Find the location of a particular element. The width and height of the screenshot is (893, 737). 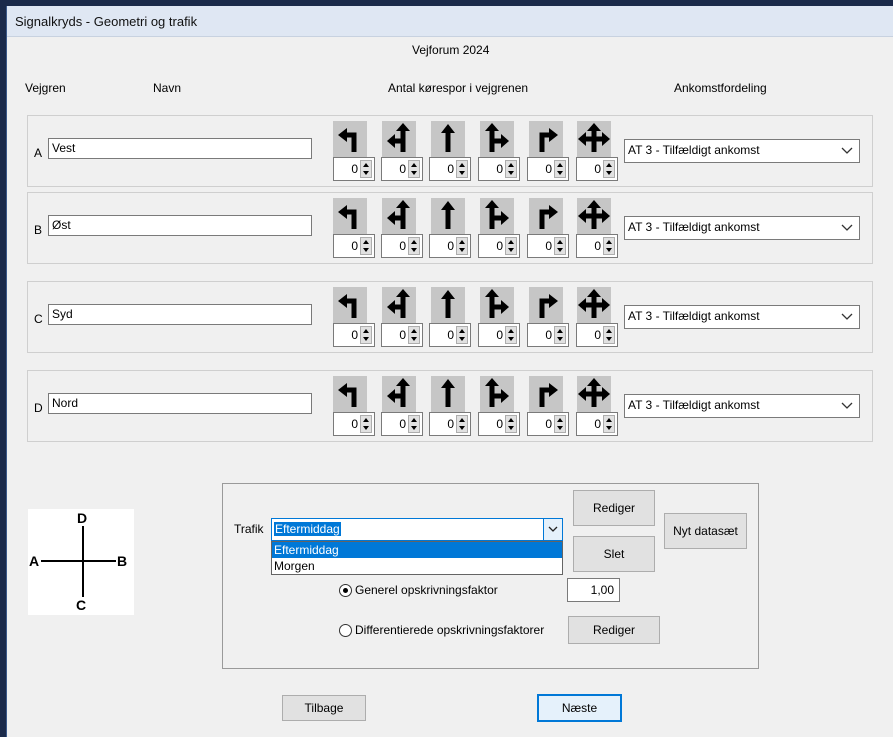

left-straight-icon is located at coordinates (398, 303).